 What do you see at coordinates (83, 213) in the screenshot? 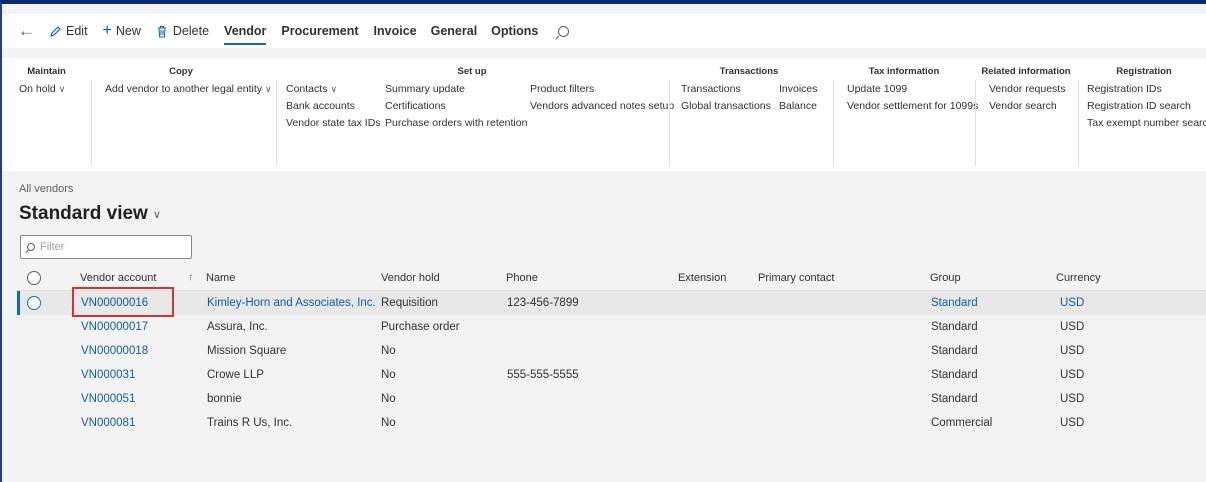
I see `page-title: Standard view` at bounding box center [83, 213].